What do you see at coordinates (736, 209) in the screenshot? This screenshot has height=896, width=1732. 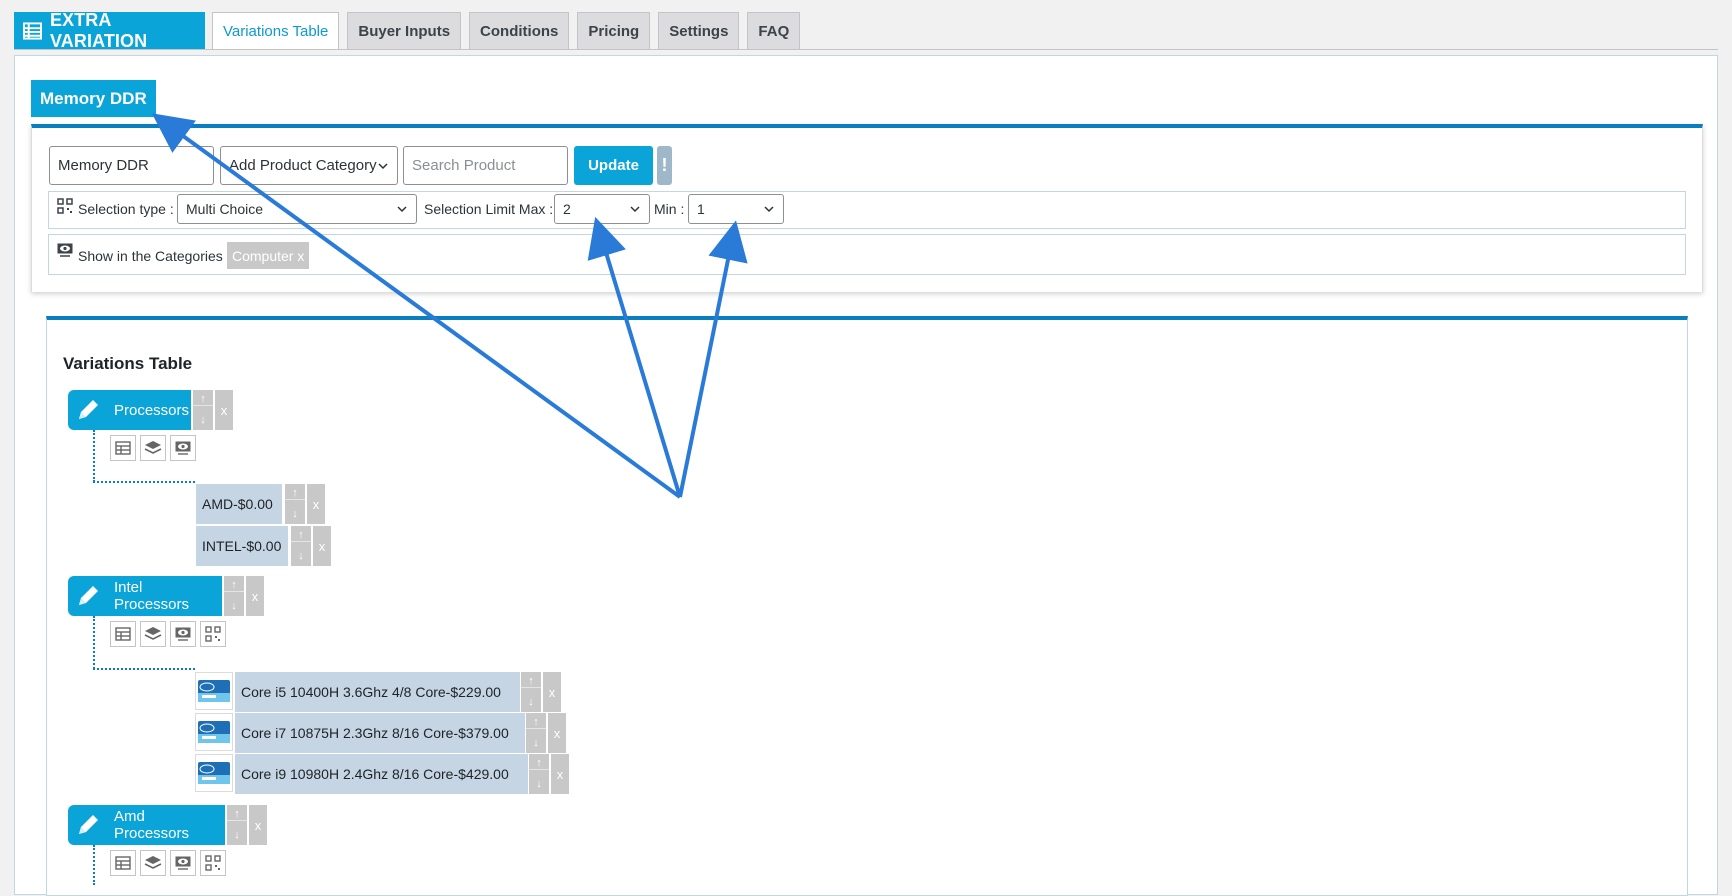 I see `selection-limit-min-select: 1` at bounding box center [736, 209].